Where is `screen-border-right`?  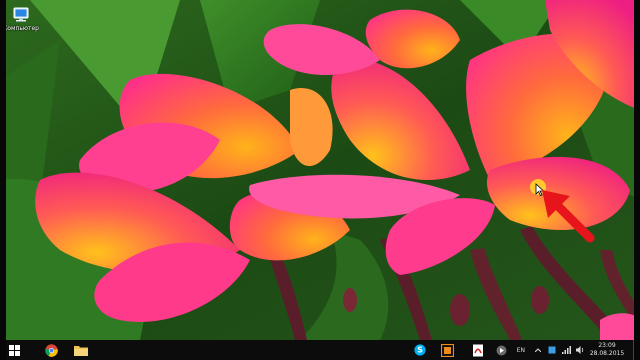 screen-border-right is located at coordinates (637, 180).